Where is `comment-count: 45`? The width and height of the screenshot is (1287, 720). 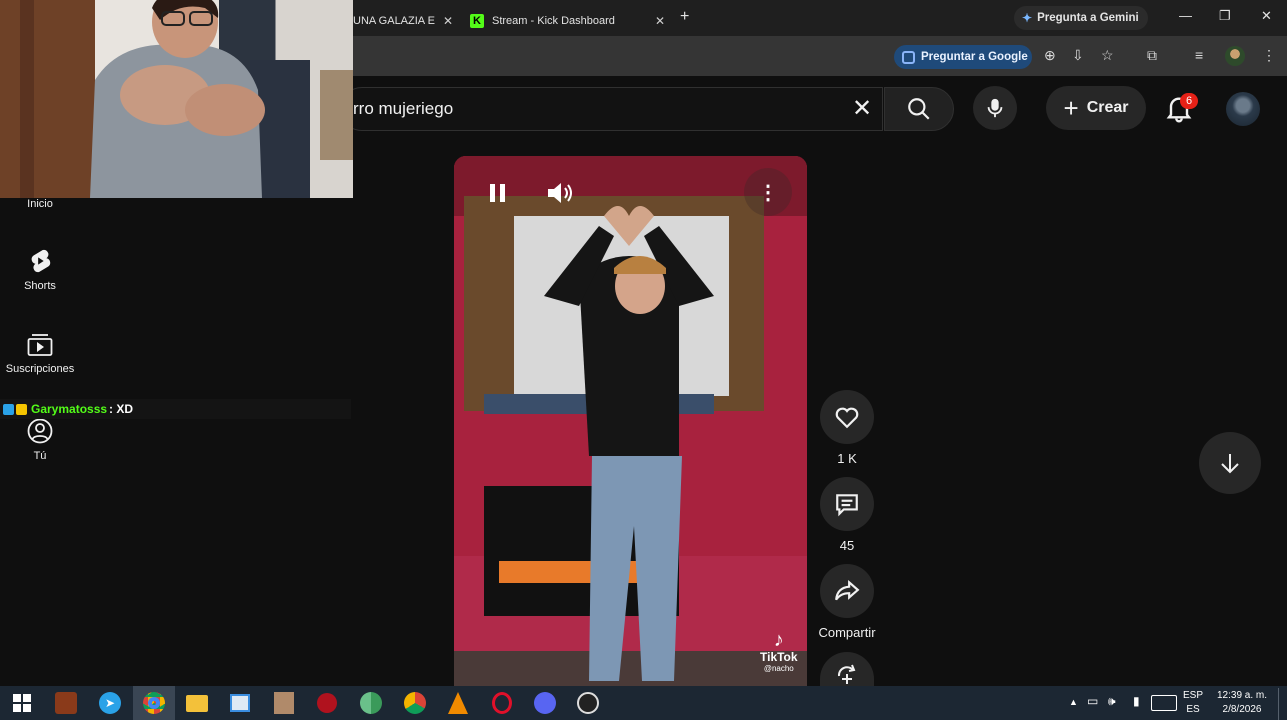 comment-count: 45 is located at coordinates (847, 545).